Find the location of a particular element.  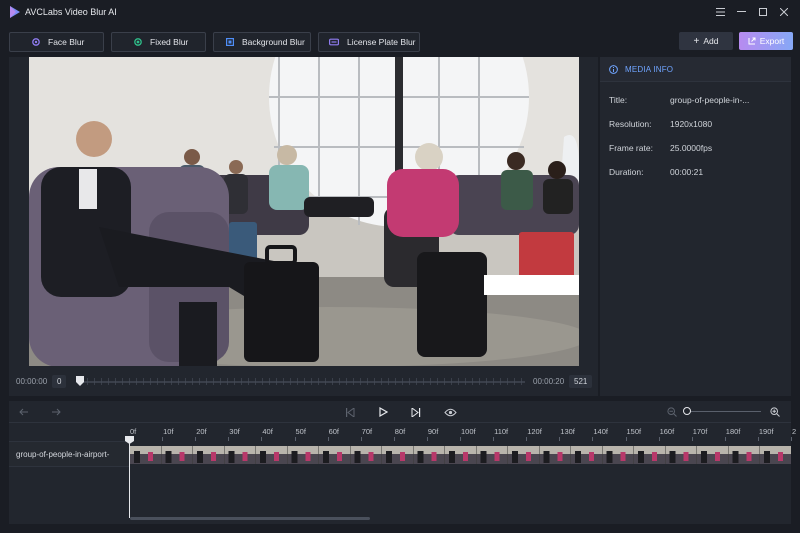

export-icon is located at coordinates (752, 41).